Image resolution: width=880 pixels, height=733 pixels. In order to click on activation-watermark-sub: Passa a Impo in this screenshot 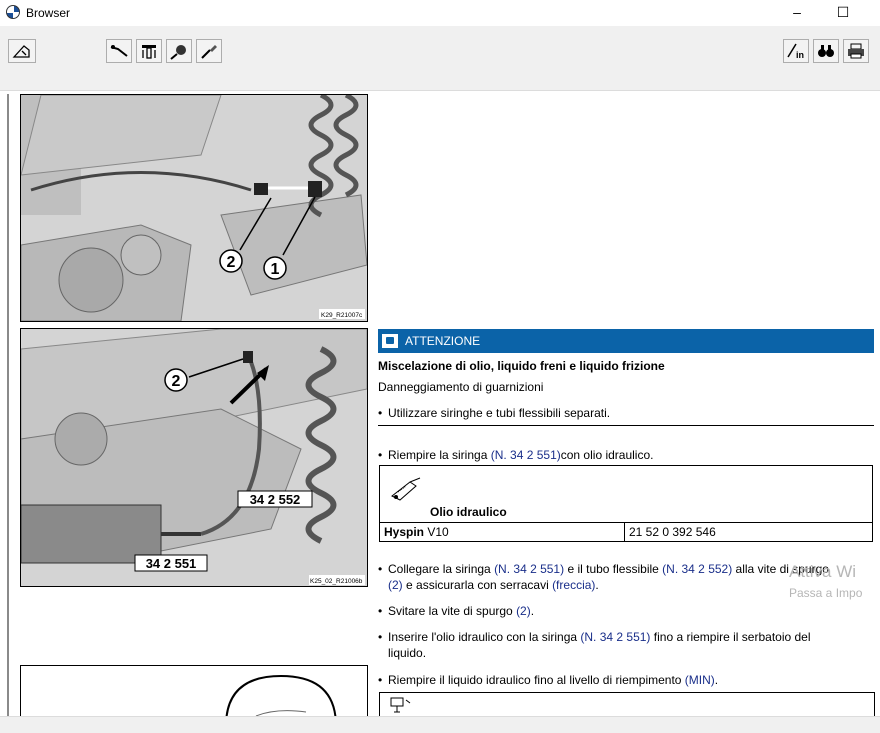, I will do `click(826, 593)`.